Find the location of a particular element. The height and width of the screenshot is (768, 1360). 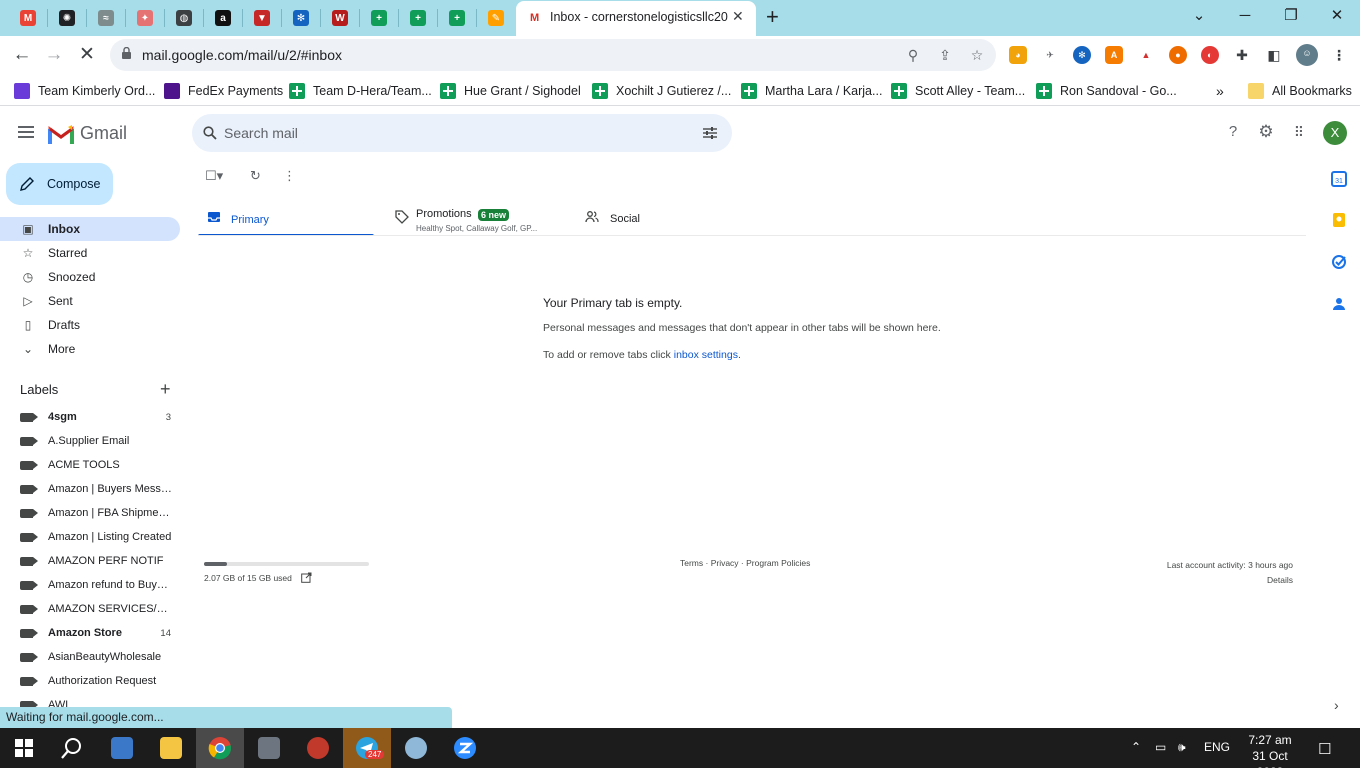

settings-gear-icon: ⚙ is located at coordinates (1266, 132).